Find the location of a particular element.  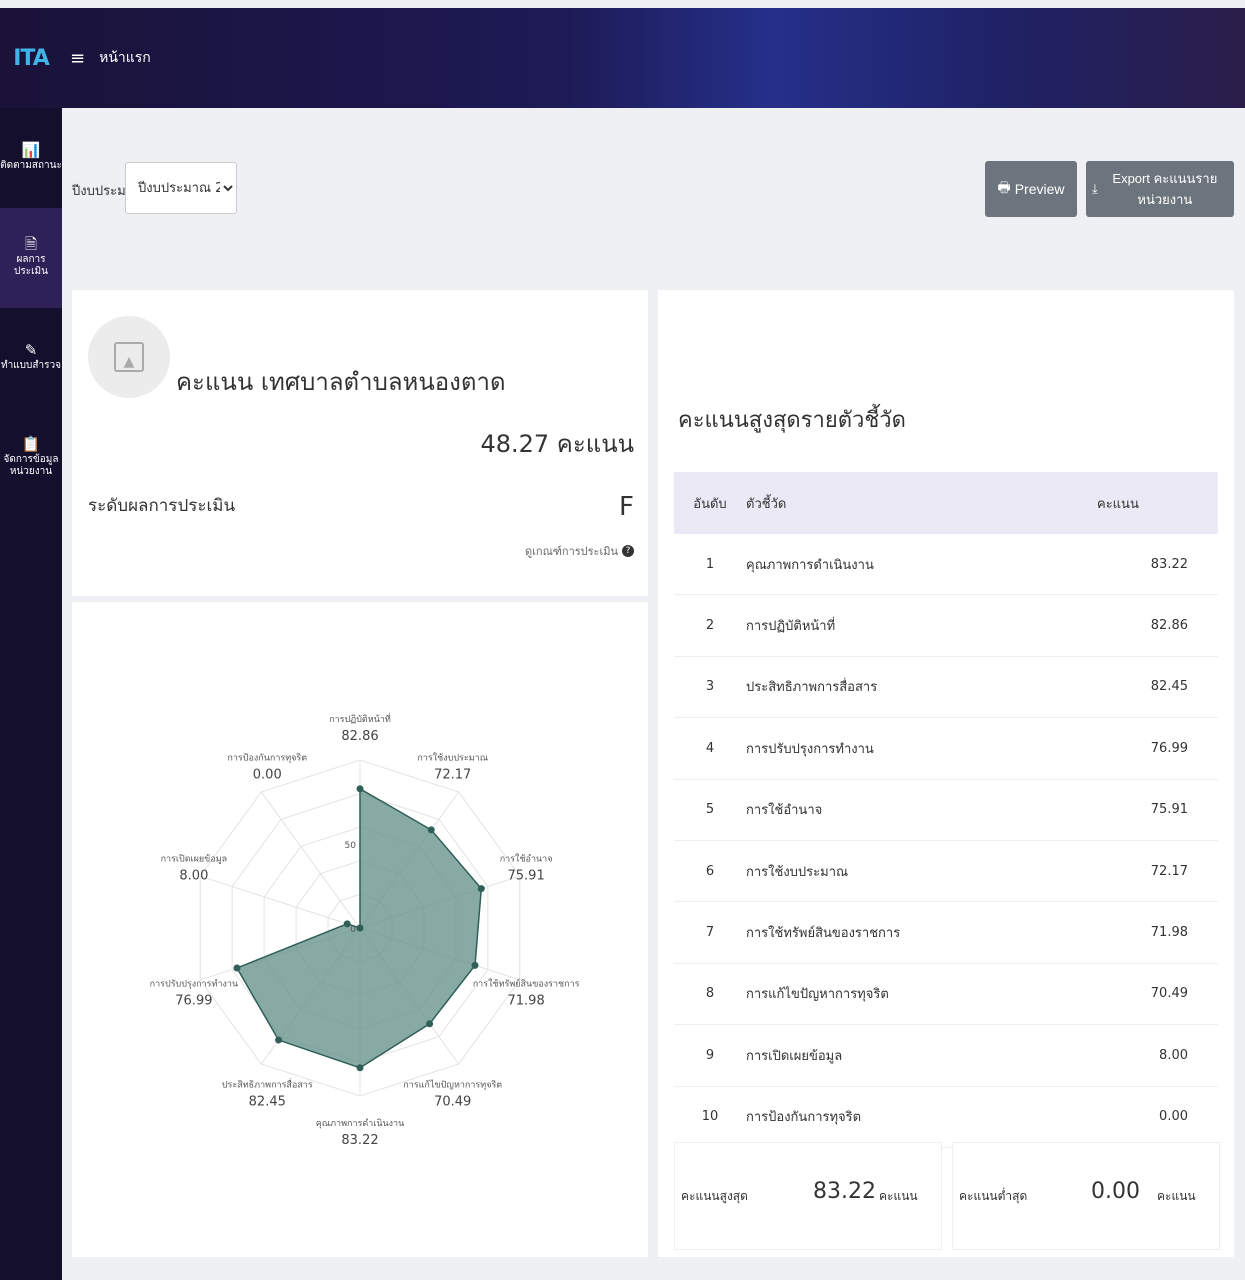

radar-axis-label: การแก้ไขปัญหาการทุจริต is located at coordinates (452, 1084).